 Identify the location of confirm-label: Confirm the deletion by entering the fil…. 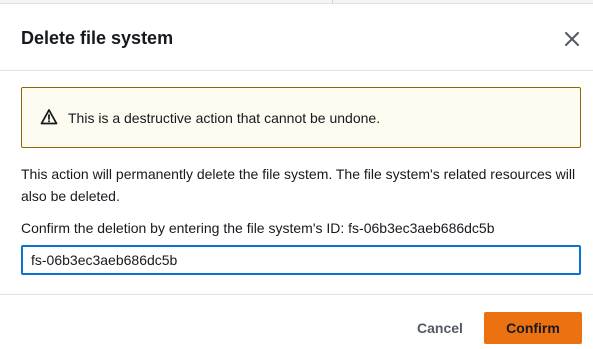
(258, 228).